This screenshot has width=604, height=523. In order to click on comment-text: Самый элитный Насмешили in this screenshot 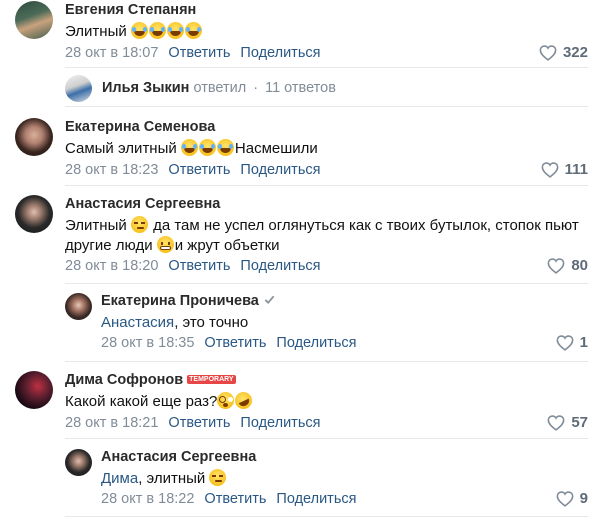, I will do `click(191, 148)`.